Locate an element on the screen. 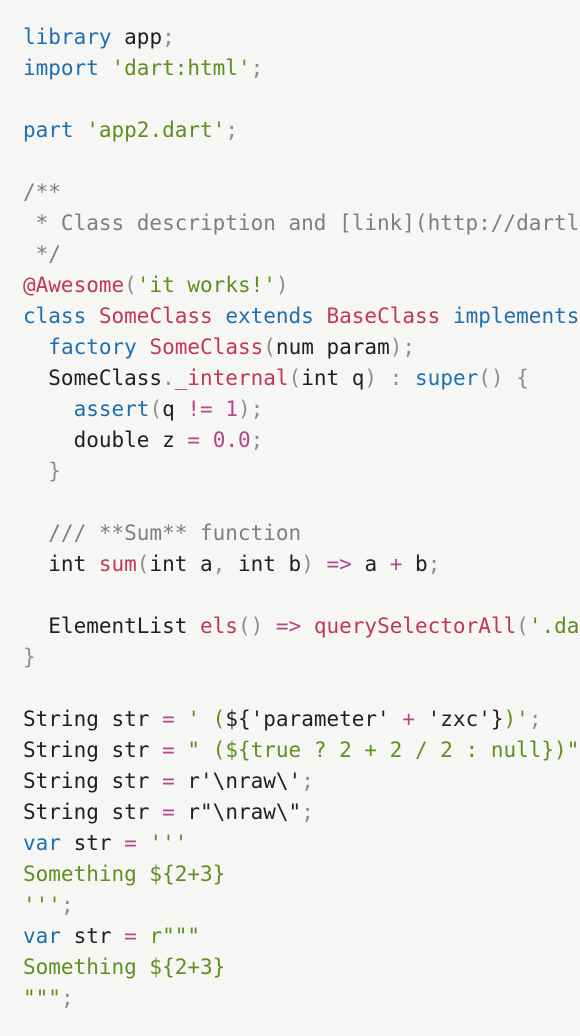 The image size is (580, 1036). code-token: _internal is located at coordinates (231, 378).